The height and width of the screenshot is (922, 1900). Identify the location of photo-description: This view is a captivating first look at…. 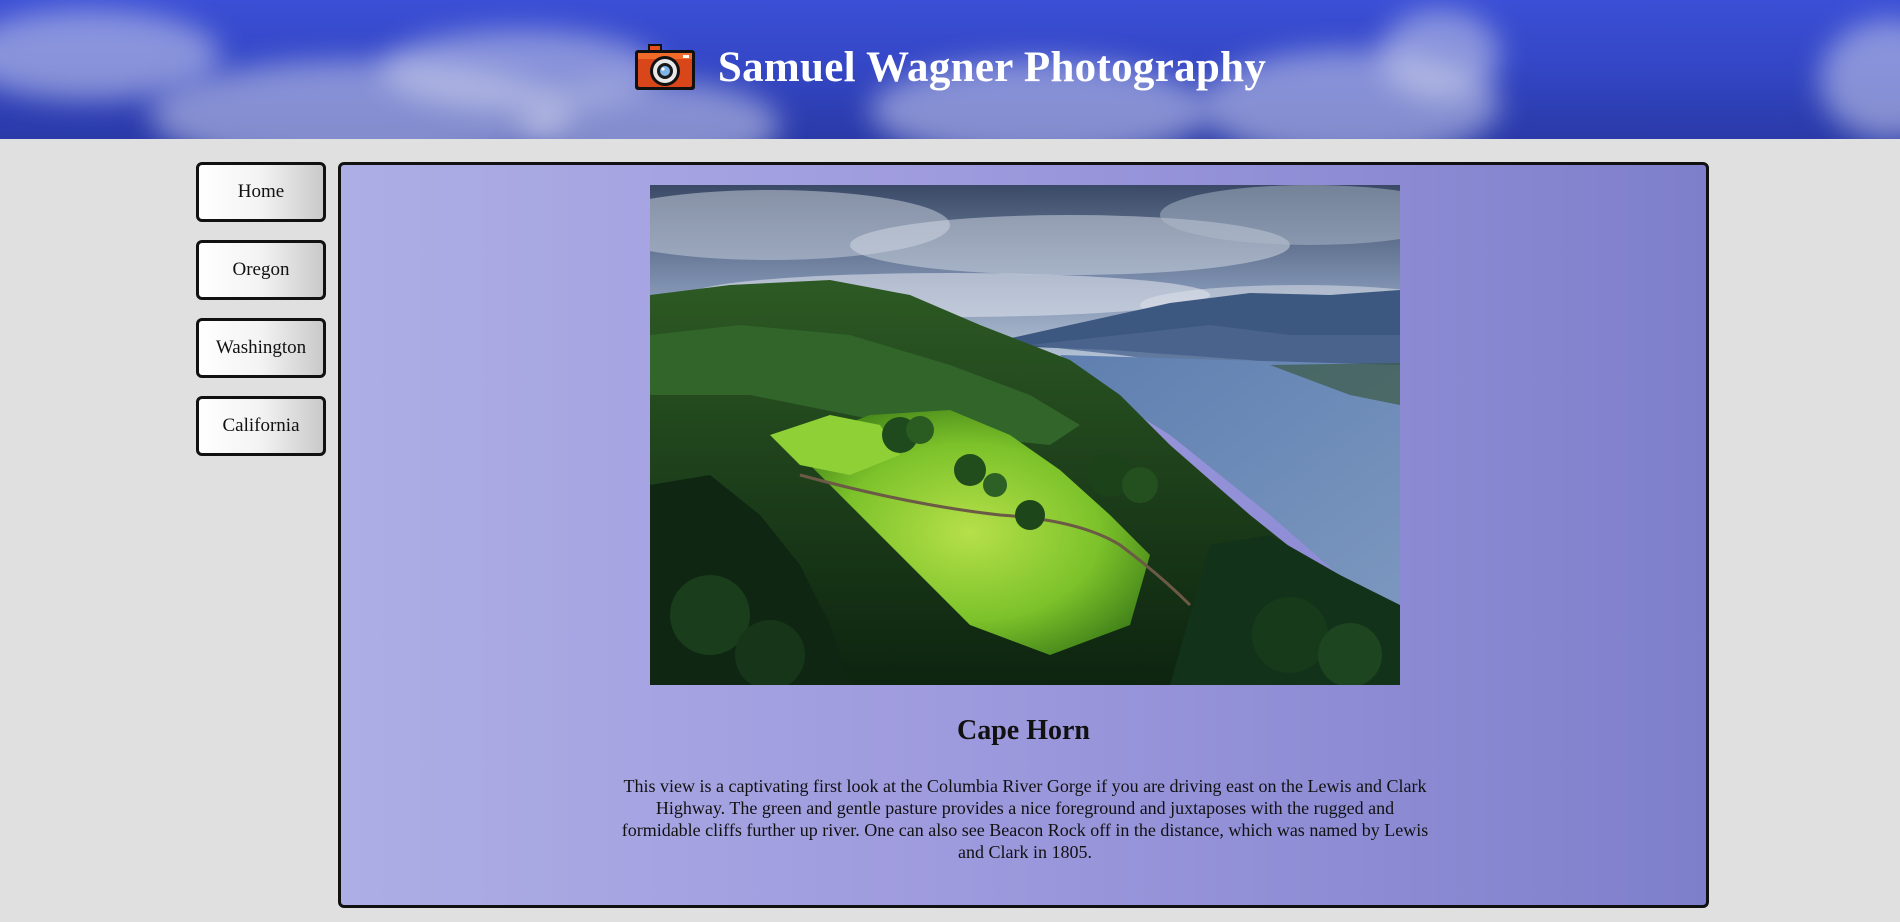
(1025, 819).